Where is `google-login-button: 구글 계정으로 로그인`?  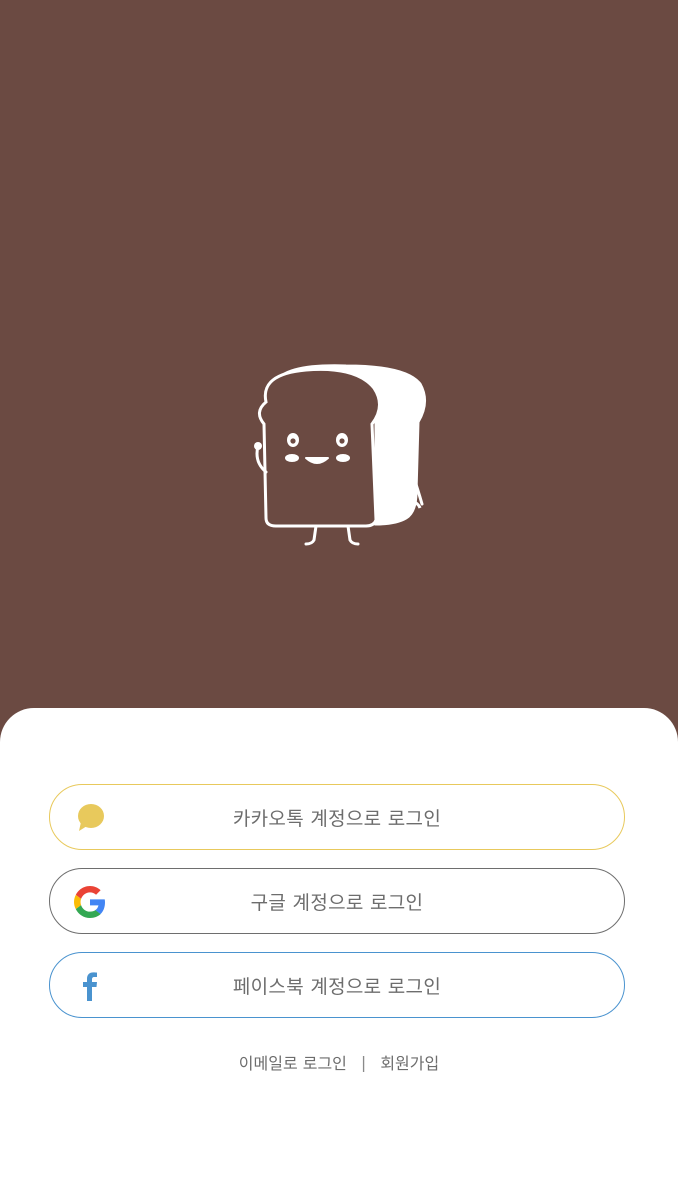
google-login-button: 구글 계정으로 로그인 is located at coordinates (337, 901).